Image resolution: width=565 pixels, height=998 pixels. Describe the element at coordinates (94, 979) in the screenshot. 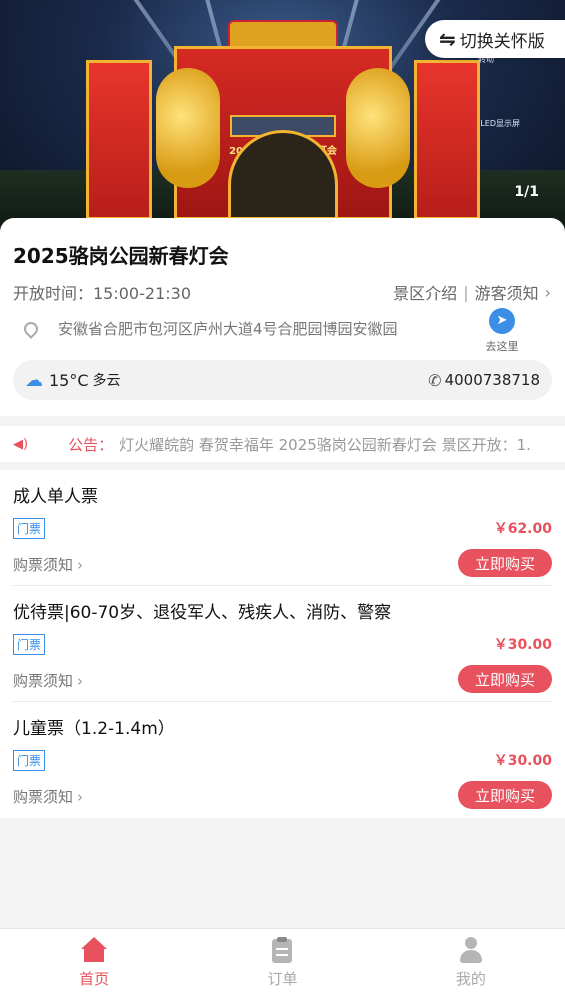

I see `tab-label: 首页` at that location.